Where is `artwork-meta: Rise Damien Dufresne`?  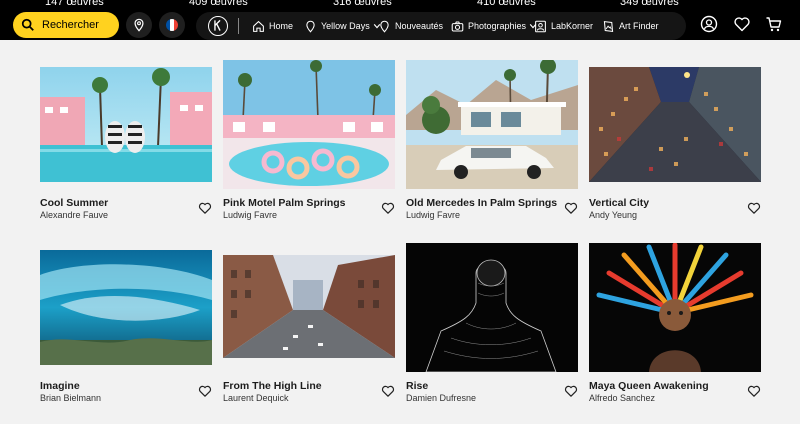
artwork-meta: Rise Damien Dufresne is located at coordinates (492, 395).